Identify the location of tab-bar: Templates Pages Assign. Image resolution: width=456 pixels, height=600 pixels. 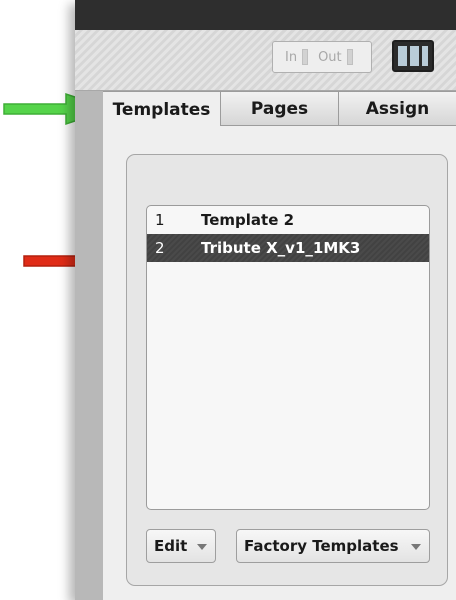
(279, 109).